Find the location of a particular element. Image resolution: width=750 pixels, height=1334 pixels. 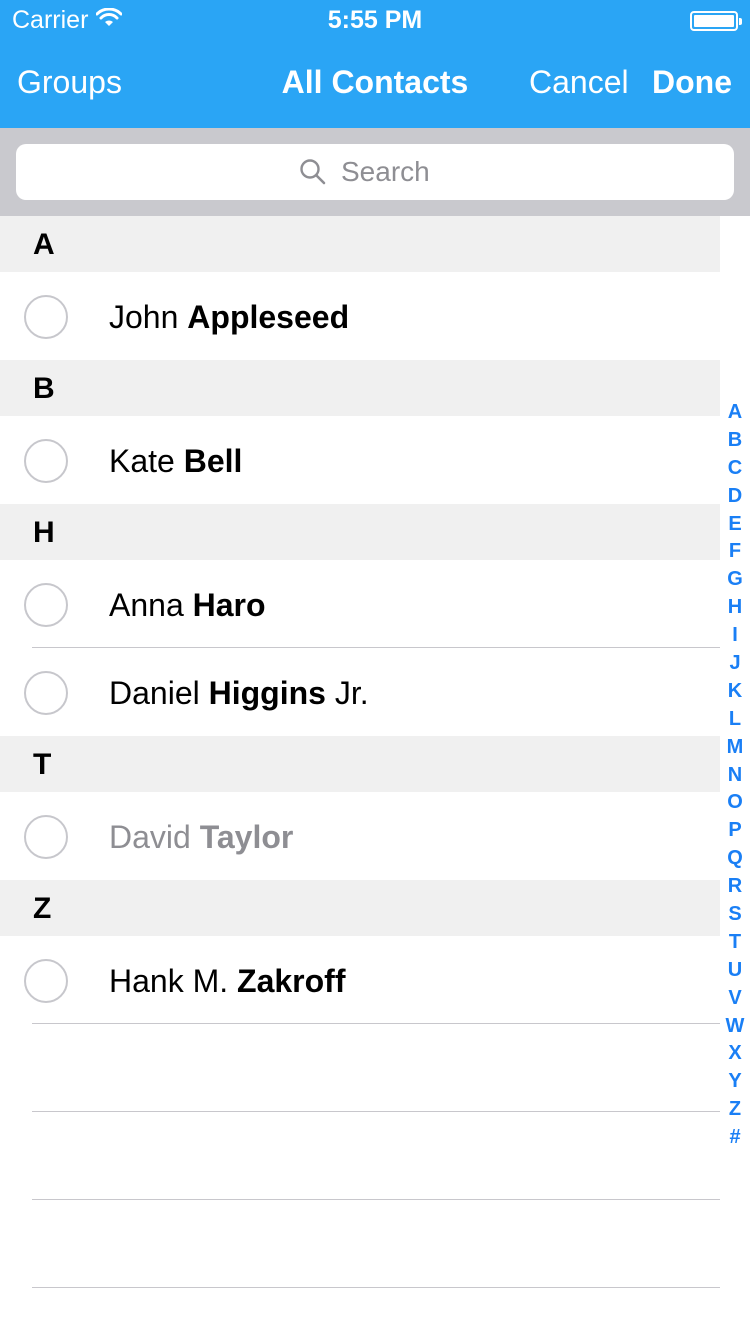

contact-first-name: David is located at coordinates (150, 837).